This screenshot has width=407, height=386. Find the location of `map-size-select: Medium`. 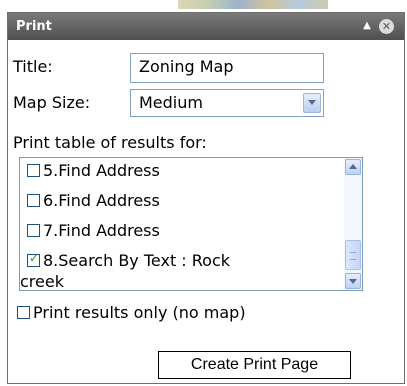

map-size-select: Medium is located at coordinates (227, 103).